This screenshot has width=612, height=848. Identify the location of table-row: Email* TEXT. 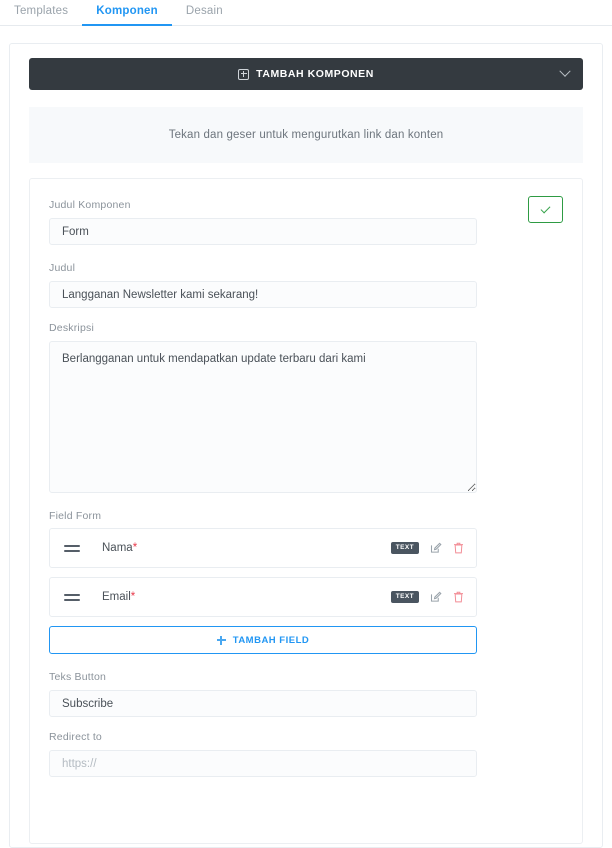
(263, 597).